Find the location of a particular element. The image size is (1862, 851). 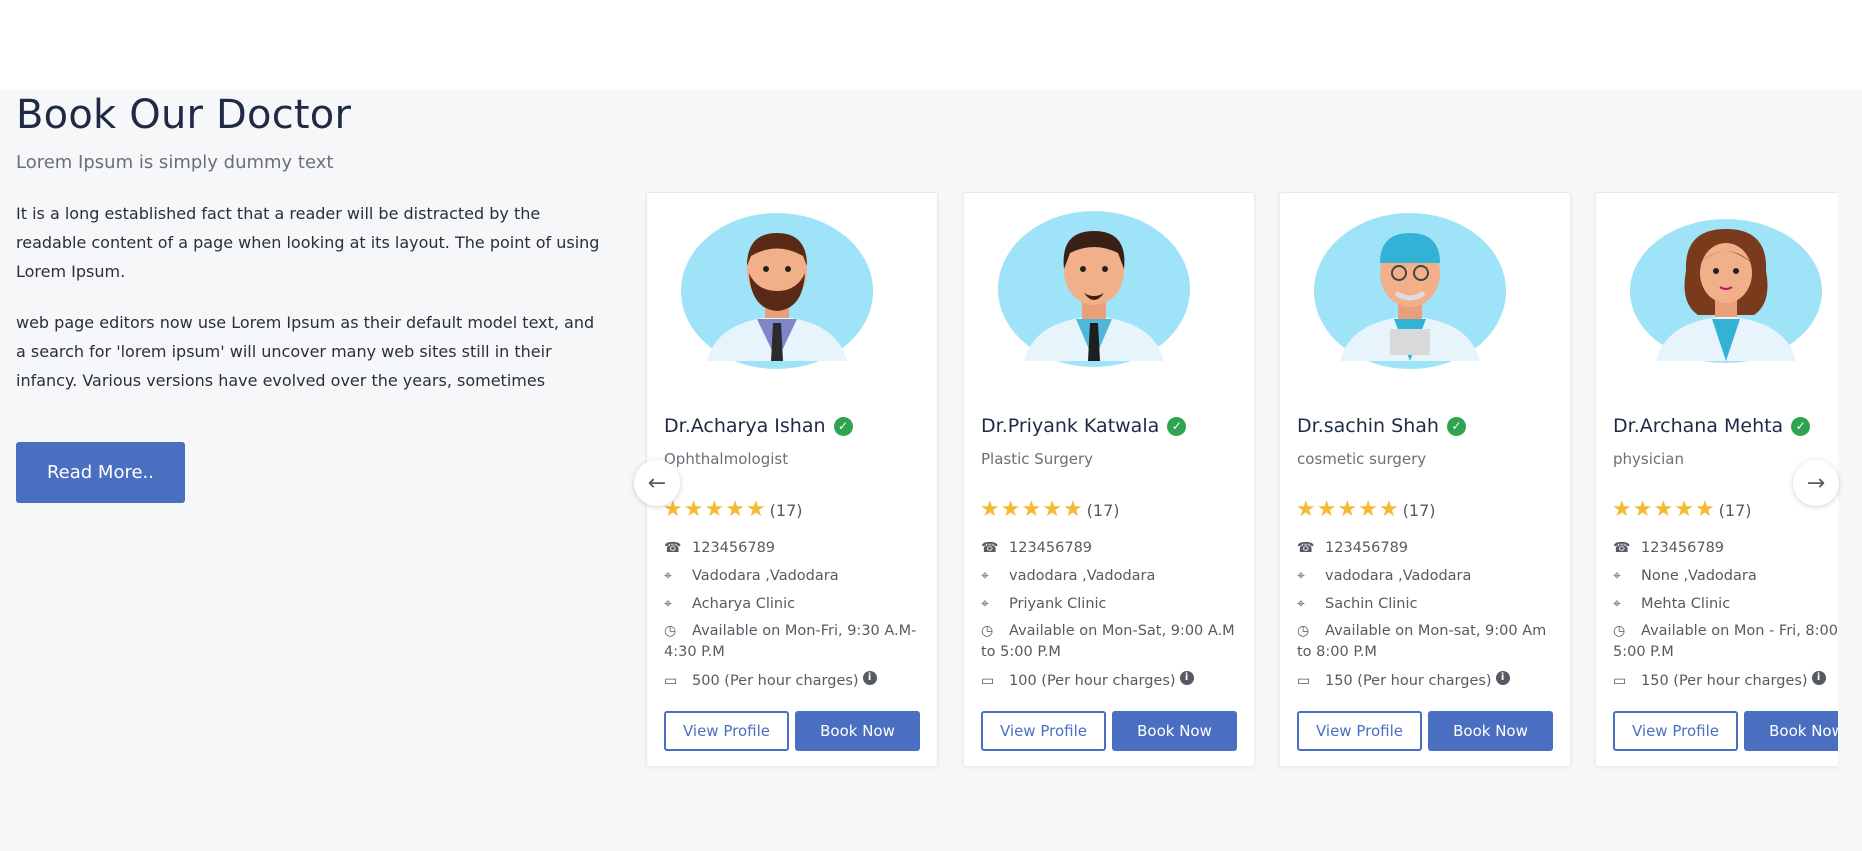

doctor-name-row: Dr.sachin Shah ✓ is located at coordinates (1381, 426).